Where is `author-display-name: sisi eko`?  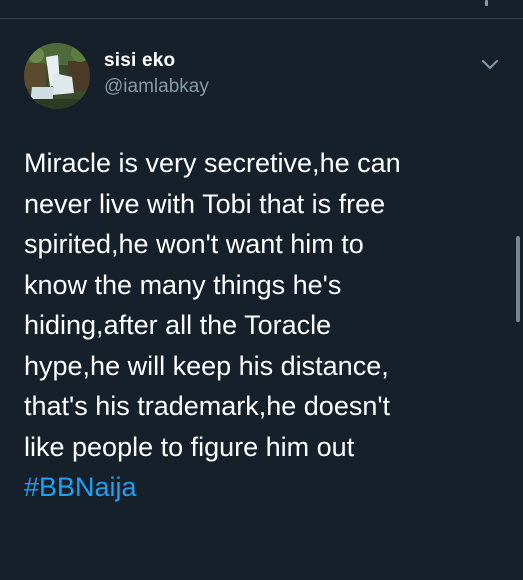
author-display-name: sisi eko is located at coordinates (139, 61).